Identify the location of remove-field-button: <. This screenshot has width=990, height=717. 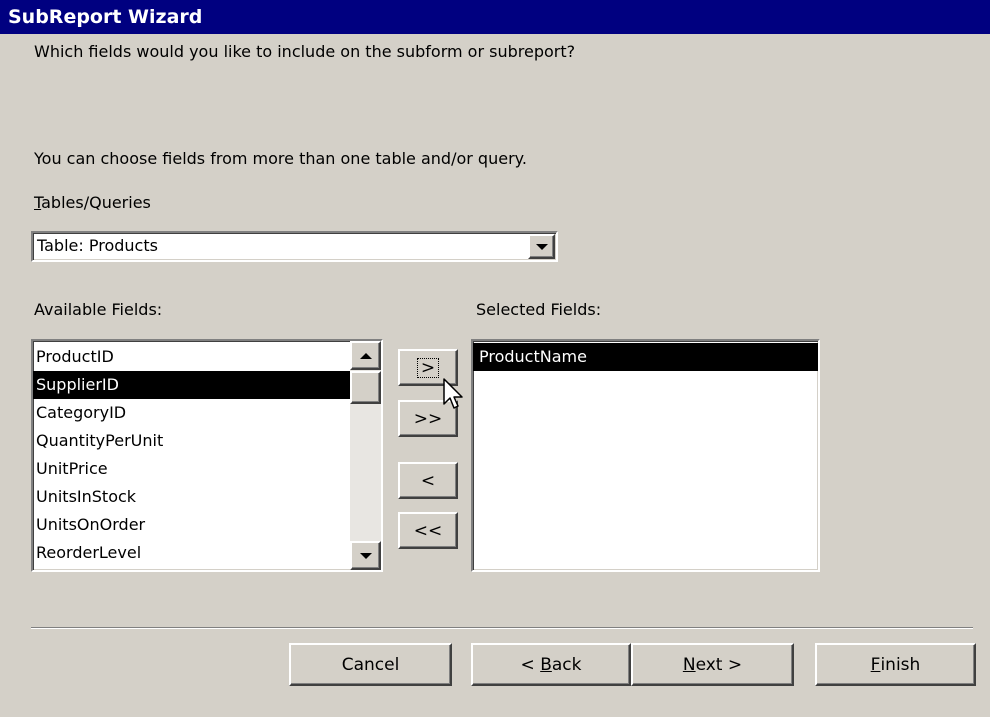
(428, 480).